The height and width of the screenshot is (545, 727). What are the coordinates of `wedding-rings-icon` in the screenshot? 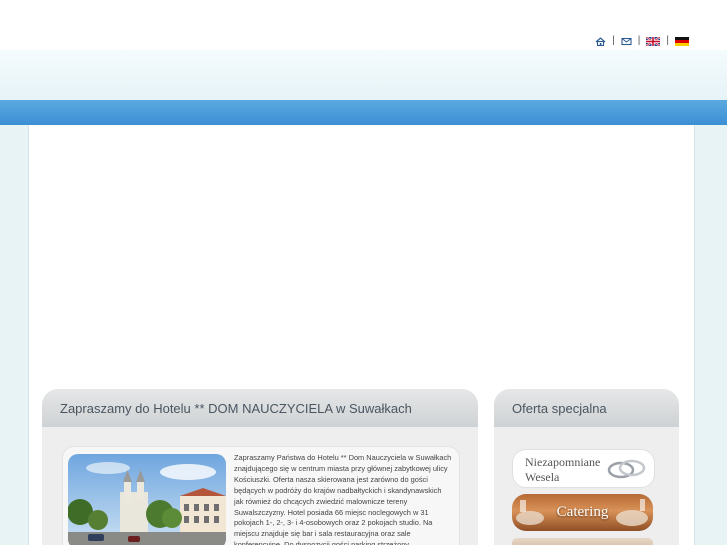 It's located at (627, 471).